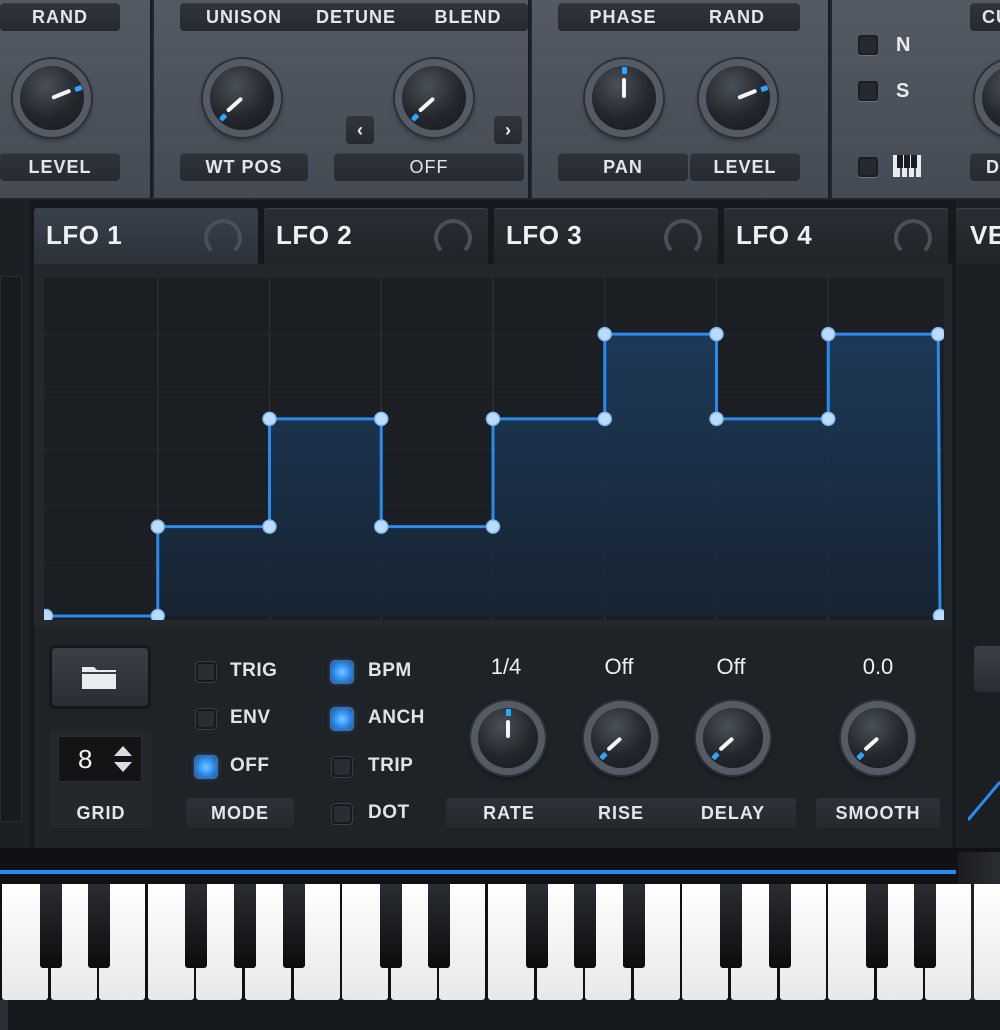 Image resolution: width=1000 pixels, height=1030 pixels. What do you see at coordinates (878, 813) in the screenshot?
I see `smooth-label: SMOOTH` at bounding box center [878, 813].